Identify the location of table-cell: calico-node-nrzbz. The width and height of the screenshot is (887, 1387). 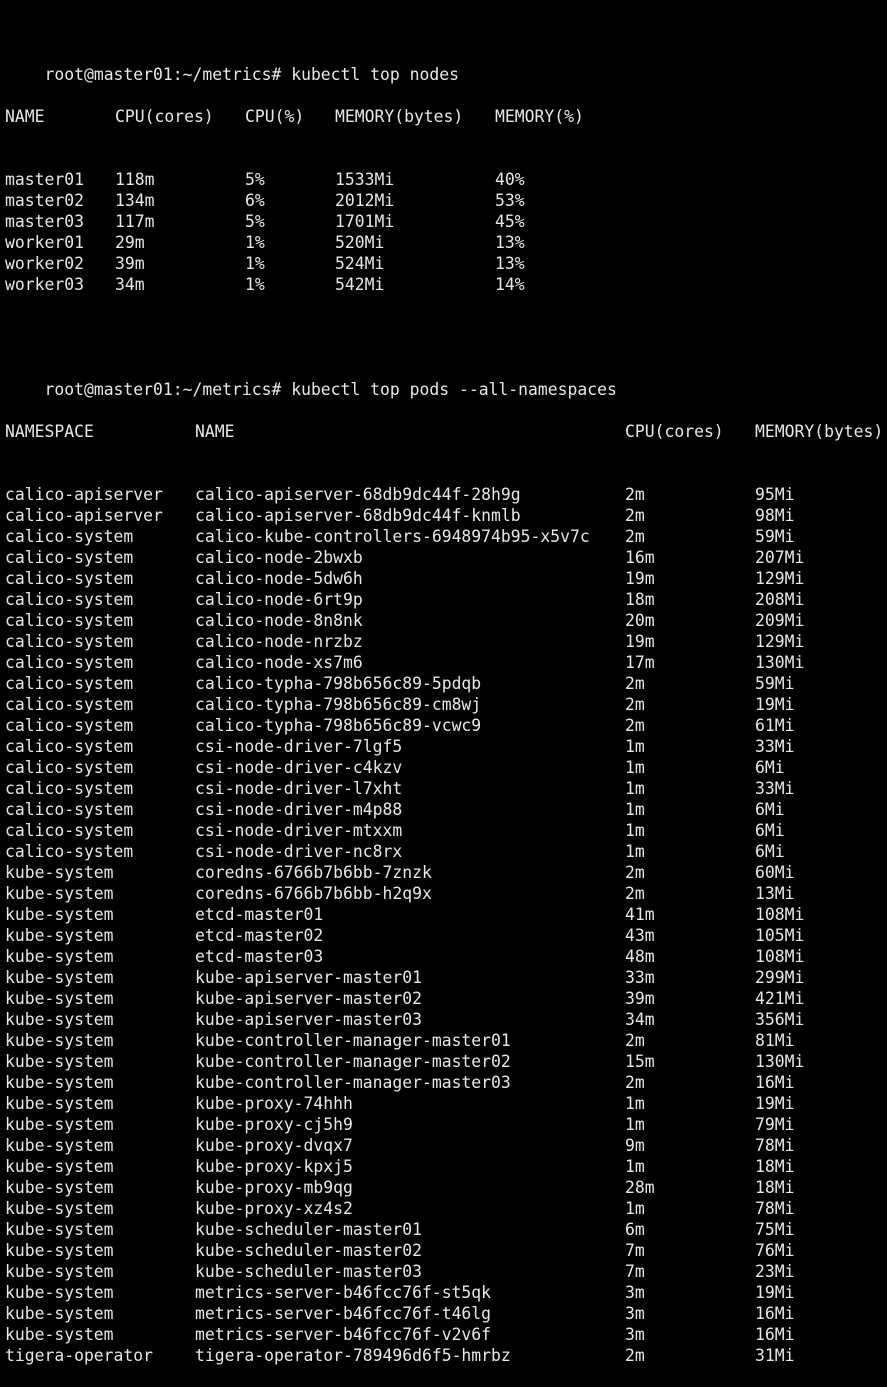
(279, 641).